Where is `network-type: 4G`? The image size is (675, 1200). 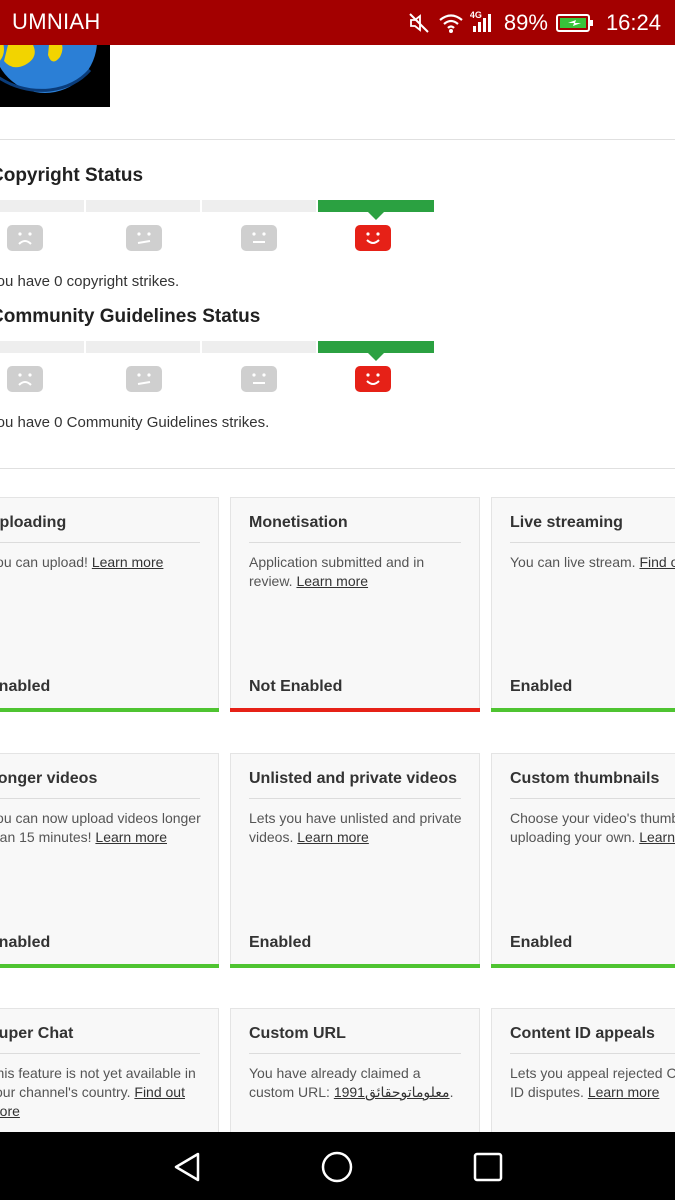
network-type: 4G is located at coordinates (475, 14).